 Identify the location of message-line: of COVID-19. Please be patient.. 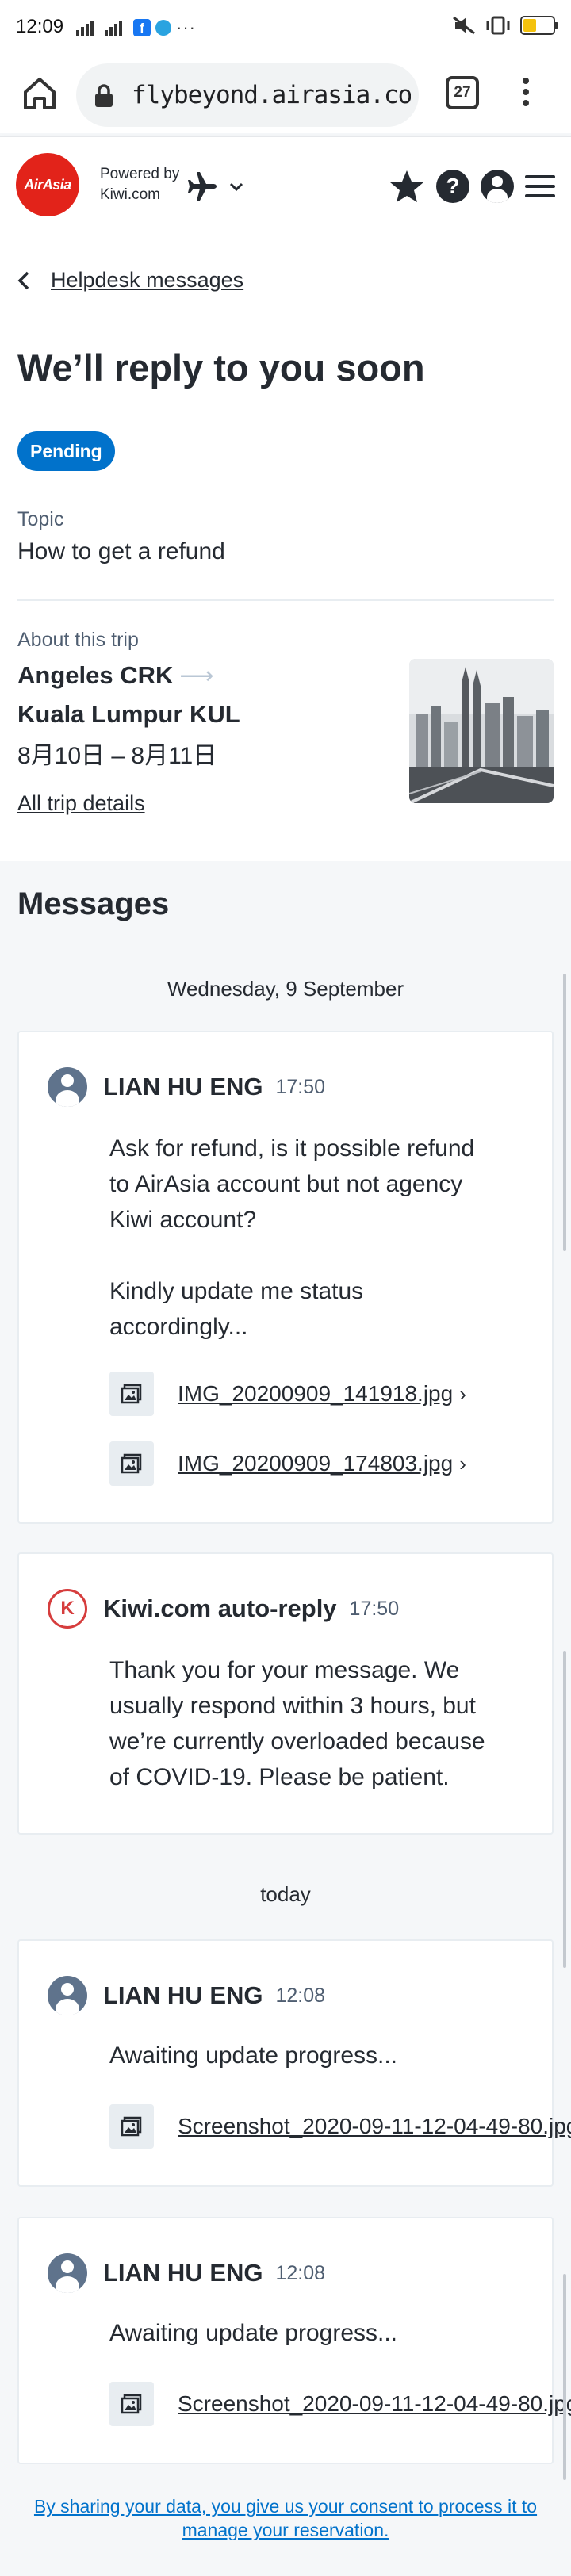
(279, 1777).